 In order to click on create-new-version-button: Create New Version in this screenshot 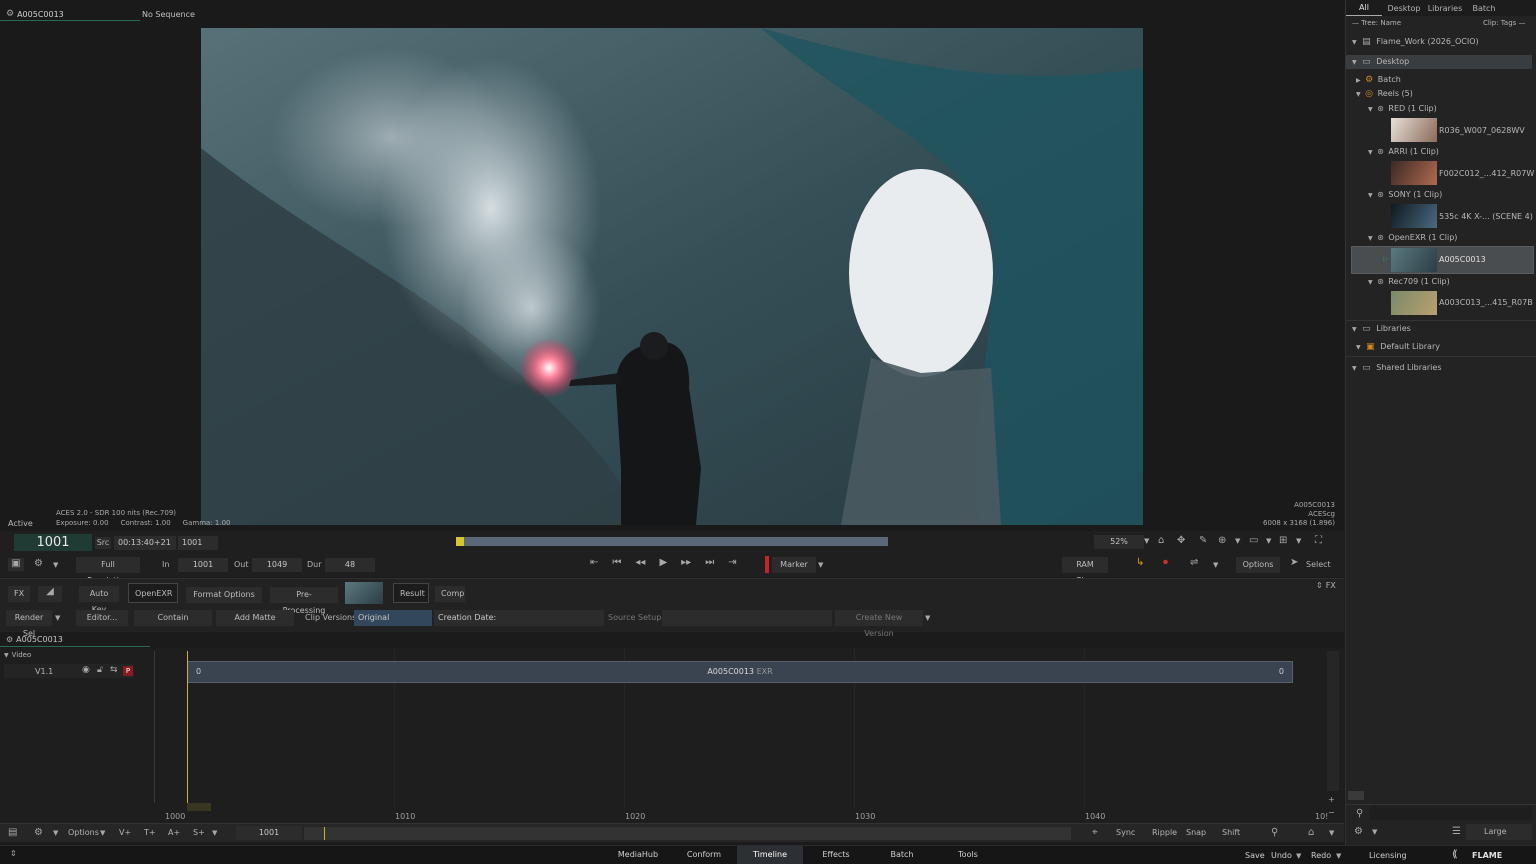, I will do `click(879, 624)`.